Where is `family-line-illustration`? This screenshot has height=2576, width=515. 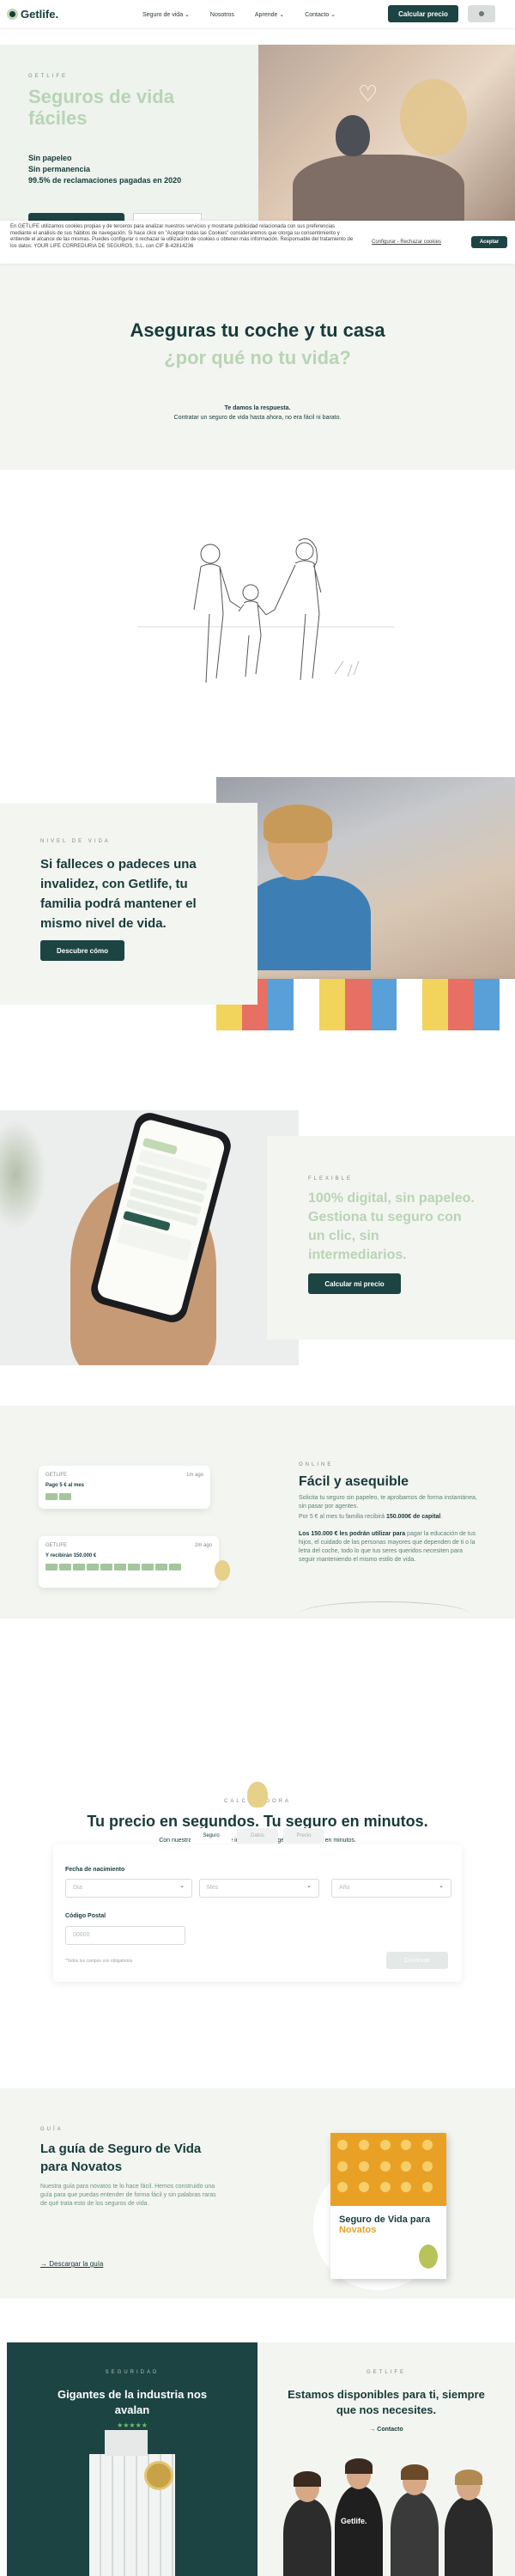
family-line-illustration is located at coordinates (266, 610).